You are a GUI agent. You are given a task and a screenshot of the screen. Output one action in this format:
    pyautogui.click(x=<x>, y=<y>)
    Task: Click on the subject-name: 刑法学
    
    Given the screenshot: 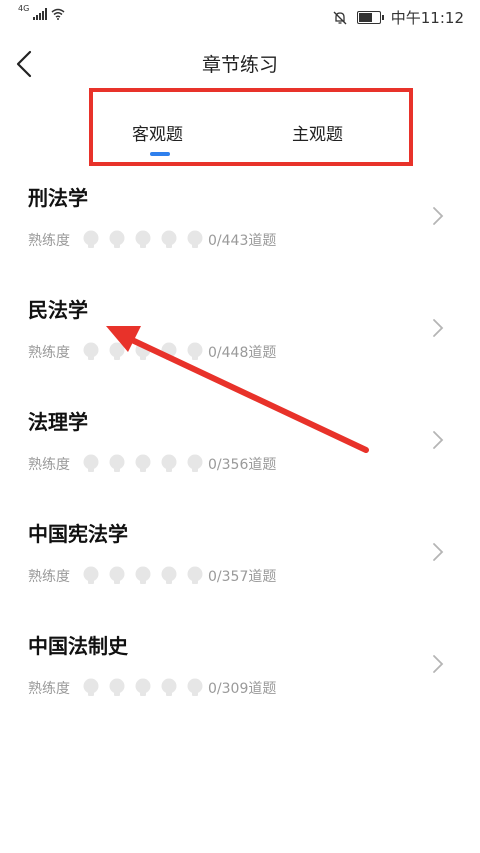 What is the action you would take?
    pyautogui.click(x=58, y=198)
    